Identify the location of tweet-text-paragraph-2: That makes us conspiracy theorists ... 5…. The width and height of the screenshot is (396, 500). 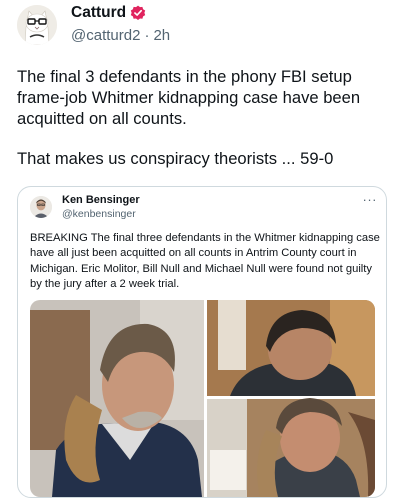
(175, 158).